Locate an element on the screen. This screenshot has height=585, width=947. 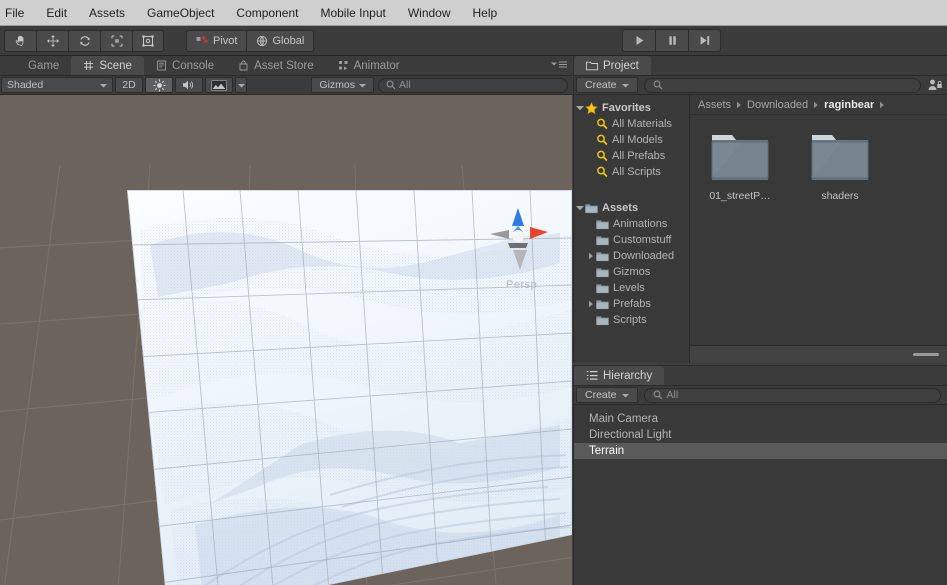
tree-item-customstuff: Customstuff is located at coordinates (631, 240).